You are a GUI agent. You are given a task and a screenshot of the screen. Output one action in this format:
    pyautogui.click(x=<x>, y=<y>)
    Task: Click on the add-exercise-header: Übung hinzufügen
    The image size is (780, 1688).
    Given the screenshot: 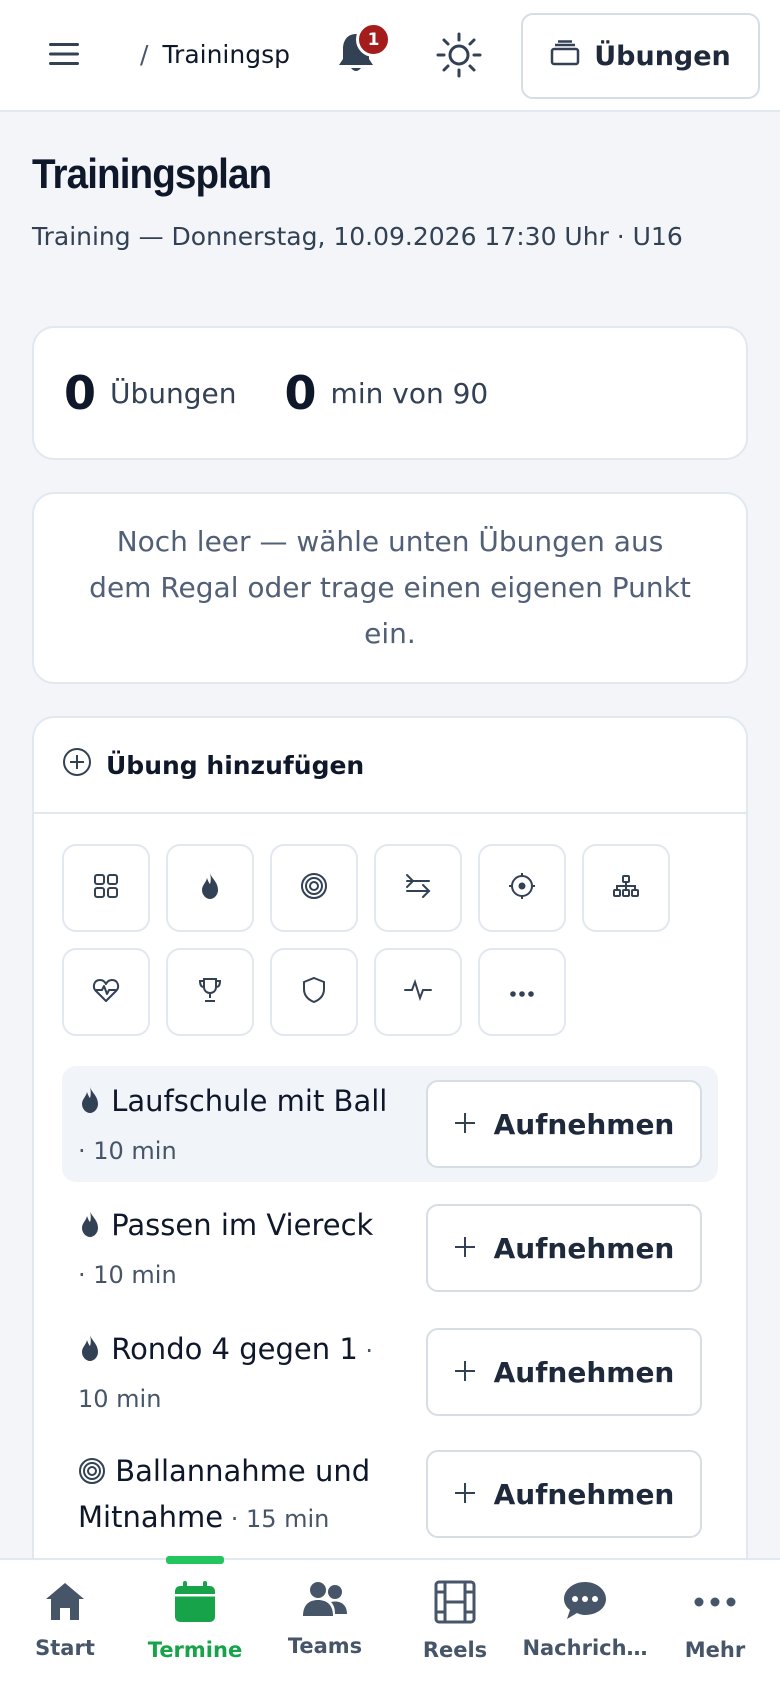 What is the action you would take?
    pyautogui.click(x=390, y=766)
    